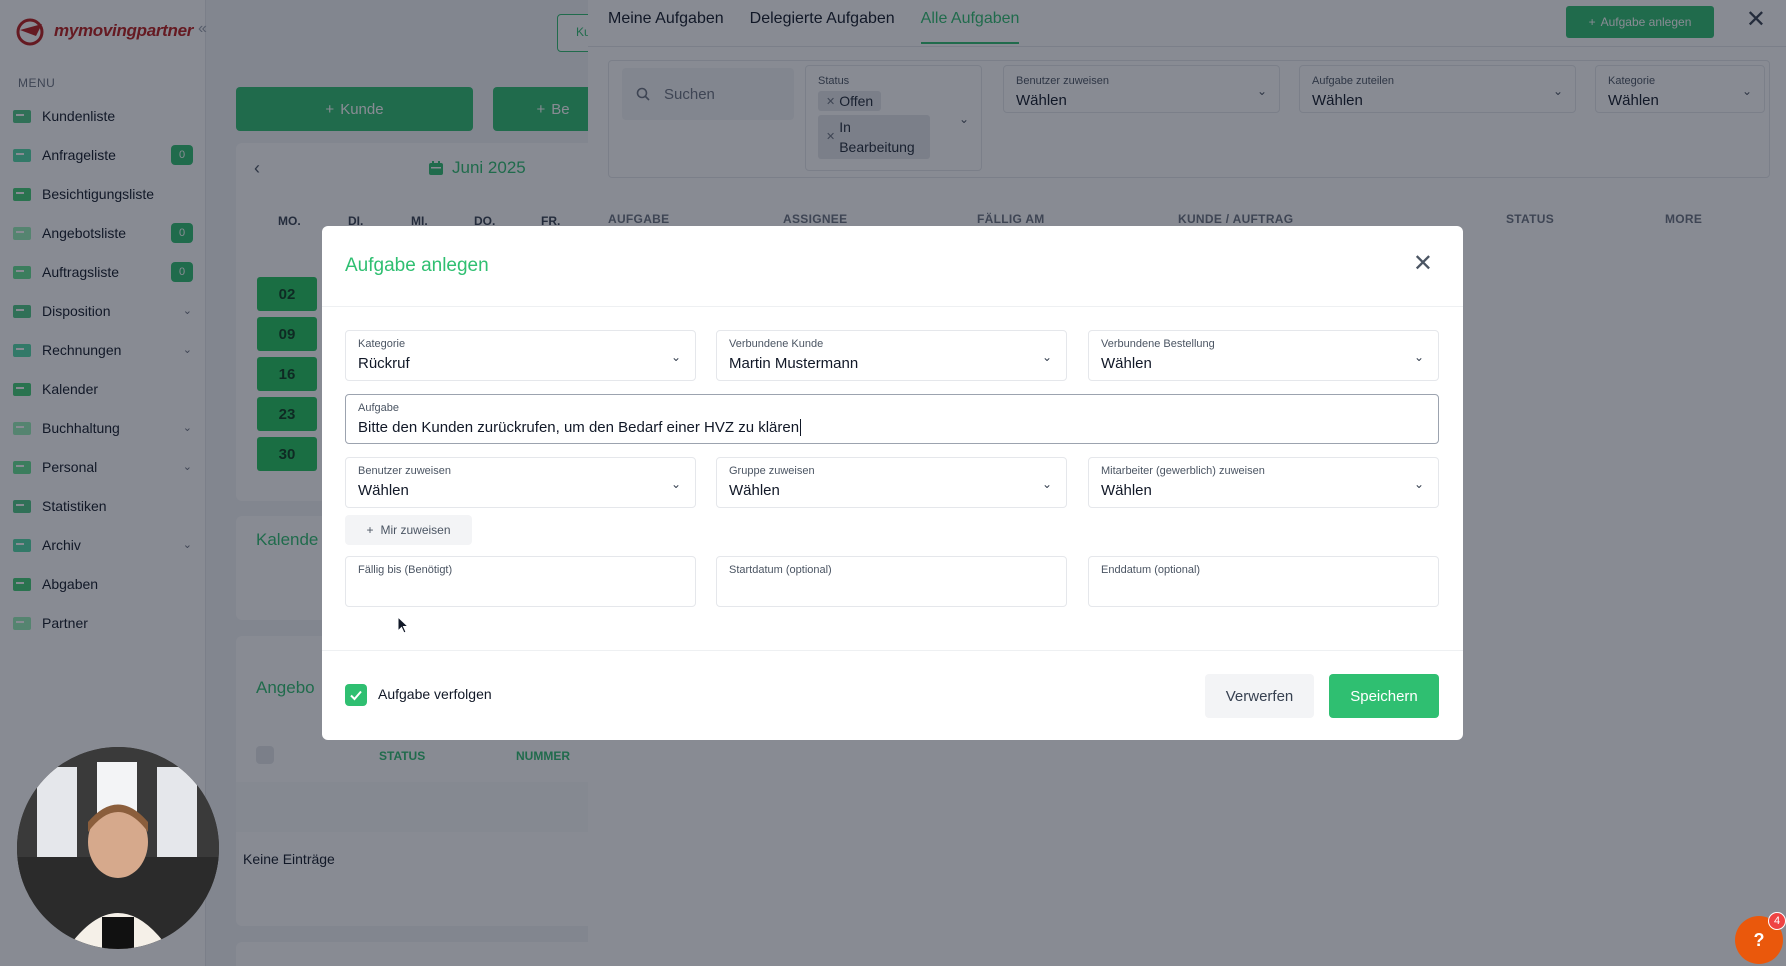 This screenshot has width=1786, height=966. I want to click on text-caret, so click(801, 427).